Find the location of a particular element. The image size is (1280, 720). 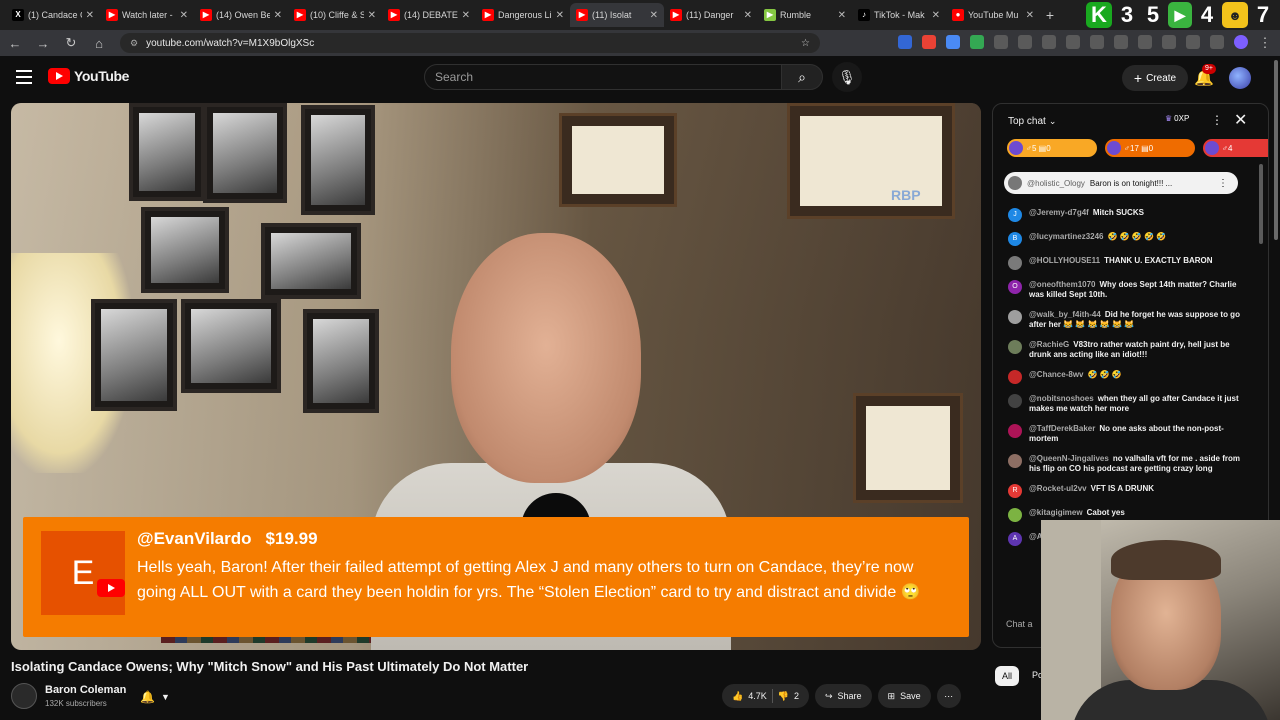

subscription-bell-button: 🔔 ▼ is located at coordinates (162, 697).